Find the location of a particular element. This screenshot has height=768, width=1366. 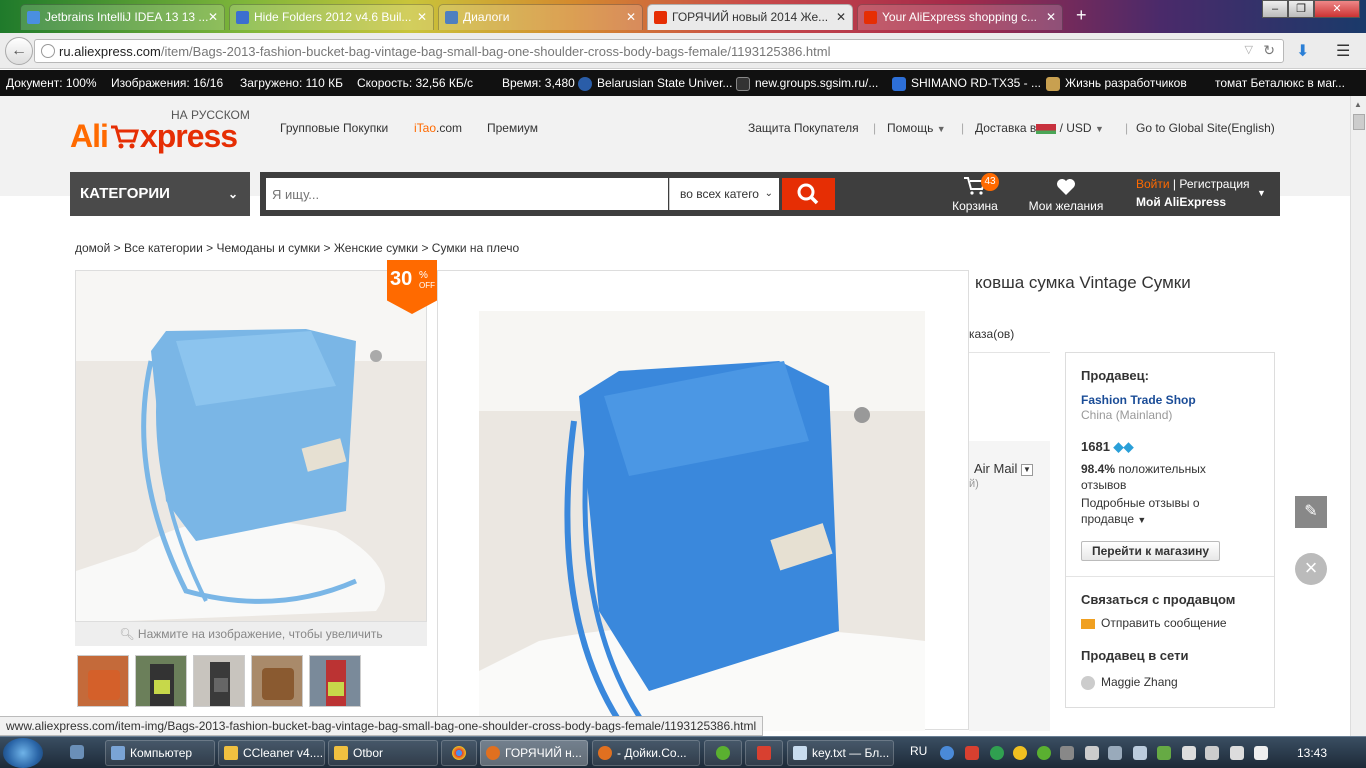

nav-itao: iTao.com is located at coordinates (438, 128).